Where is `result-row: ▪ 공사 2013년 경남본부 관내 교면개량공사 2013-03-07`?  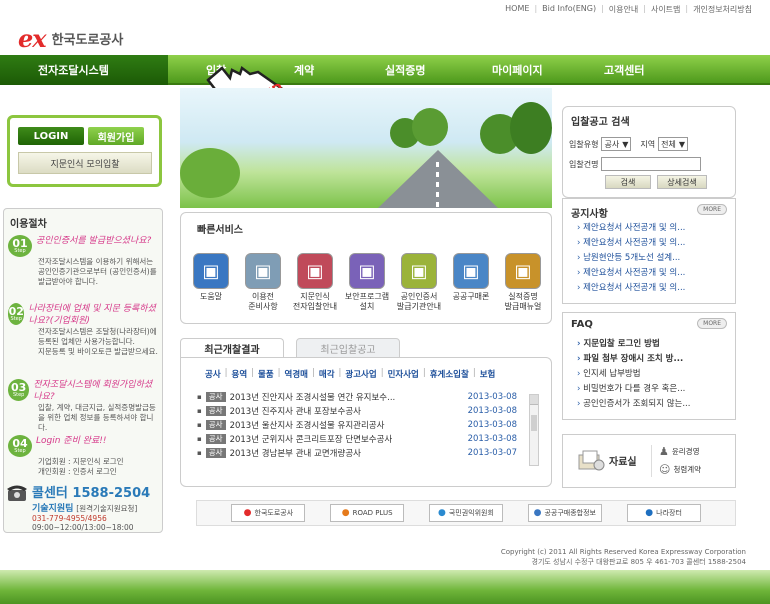
result-row: ▪ 공사 2013년 경남본부 관내 교면개량공사 2013-03-07 is located at coordinates (357, 453).